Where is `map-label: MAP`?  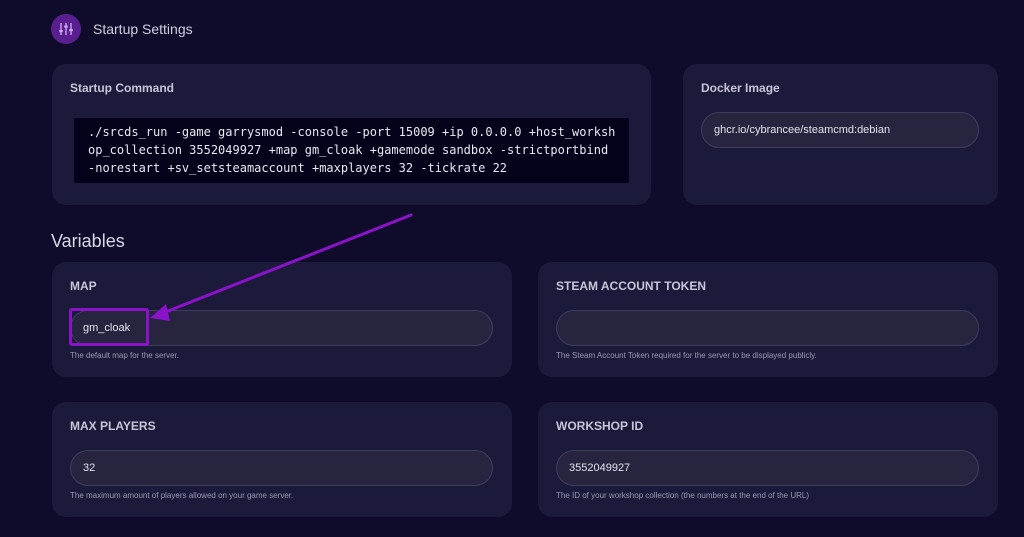 map-label: MAP is located at coordinates (83, 286).